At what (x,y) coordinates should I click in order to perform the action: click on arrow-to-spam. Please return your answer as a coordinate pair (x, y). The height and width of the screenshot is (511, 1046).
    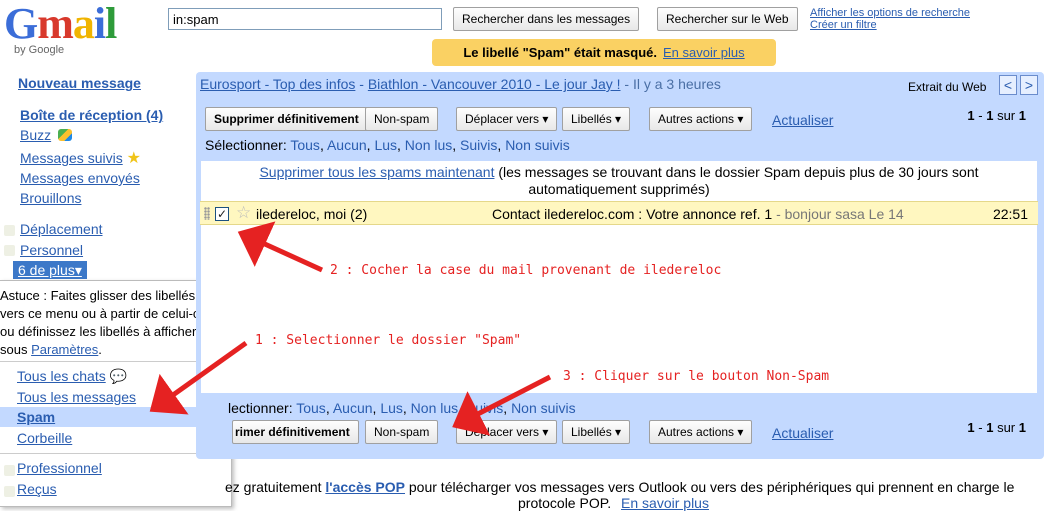
    Looking at the image, I should click on (198, 377).